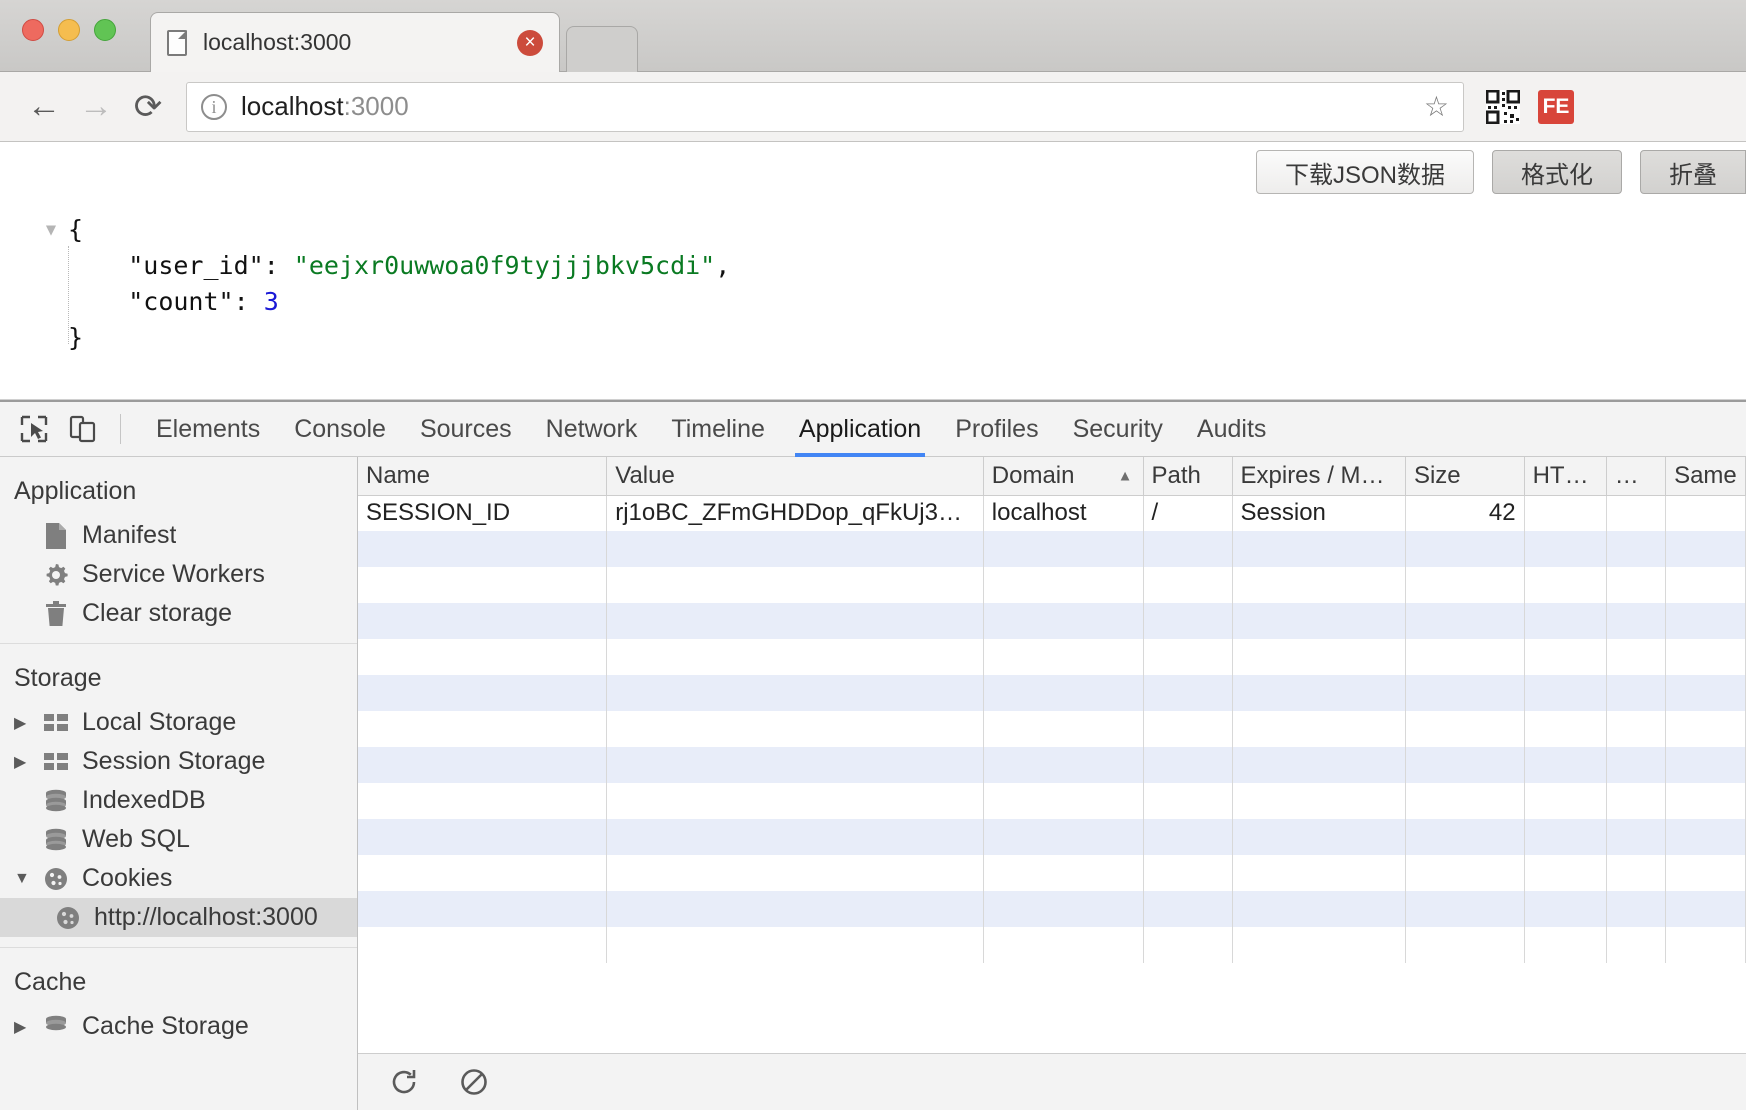 The width and height of the screenshot is (1746, 1110). Describe the element at coordinates (1557, 172) in the screenshot. I see `format-json-button: 格式化` at that location.